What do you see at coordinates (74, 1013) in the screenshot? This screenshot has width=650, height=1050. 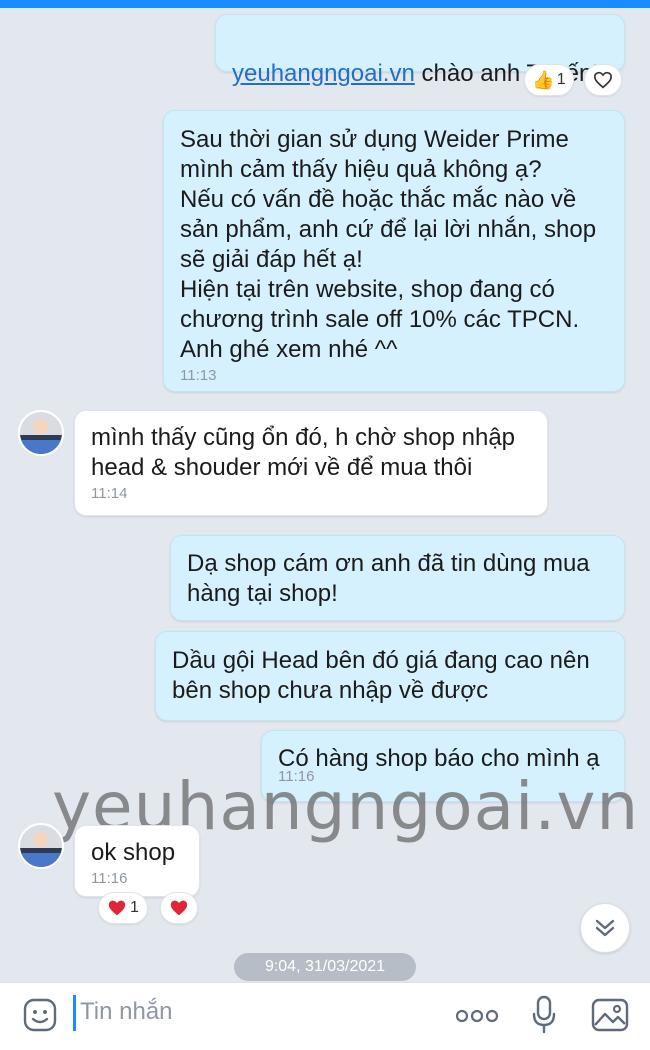 I see `text-cursor` at bounding box center [74, 1013].